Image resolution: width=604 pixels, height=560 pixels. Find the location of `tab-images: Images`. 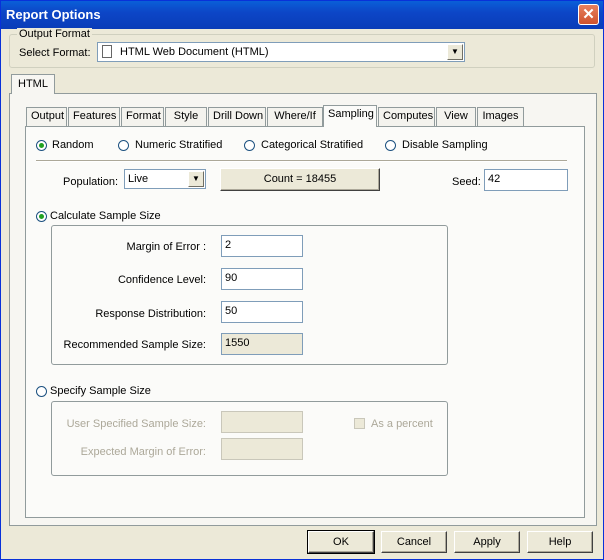

tab-images: Images is located at coordinates (500, 116).